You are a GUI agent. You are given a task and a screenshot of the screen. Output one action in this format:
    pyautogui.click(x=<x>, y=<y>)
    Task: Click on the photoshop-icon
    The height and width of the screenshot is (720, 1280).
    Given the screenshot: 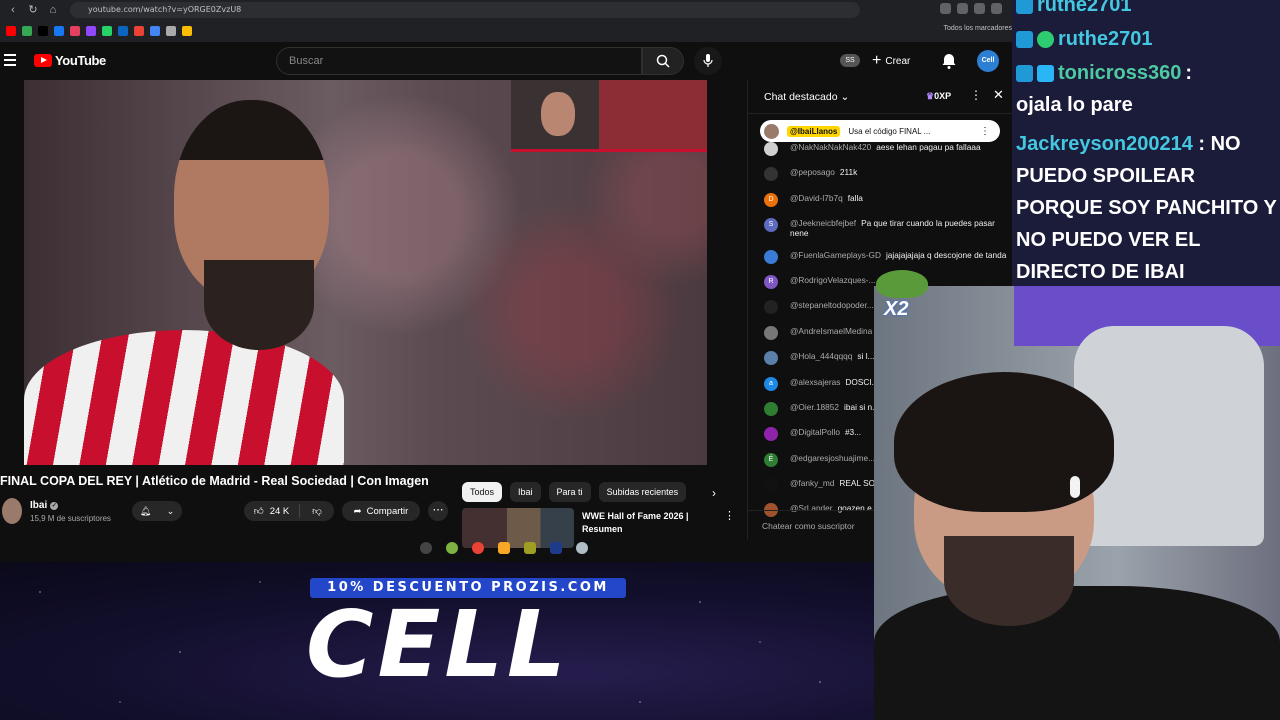 What is the action you would take?
    pyautogui.click(x=556, y=548)
    